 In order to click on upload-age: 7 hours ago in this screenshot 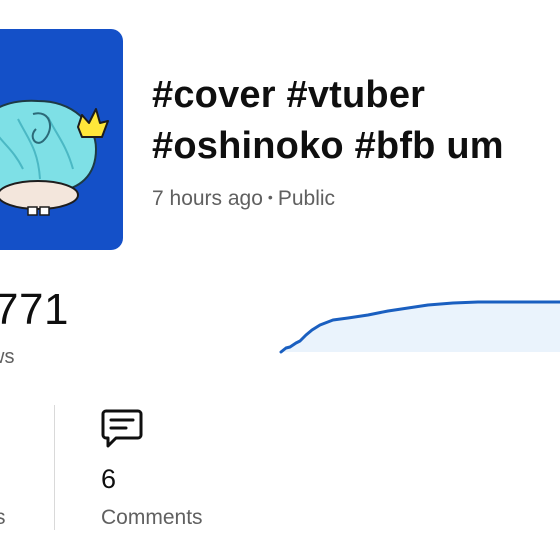, I will do `click(207, 198)`.